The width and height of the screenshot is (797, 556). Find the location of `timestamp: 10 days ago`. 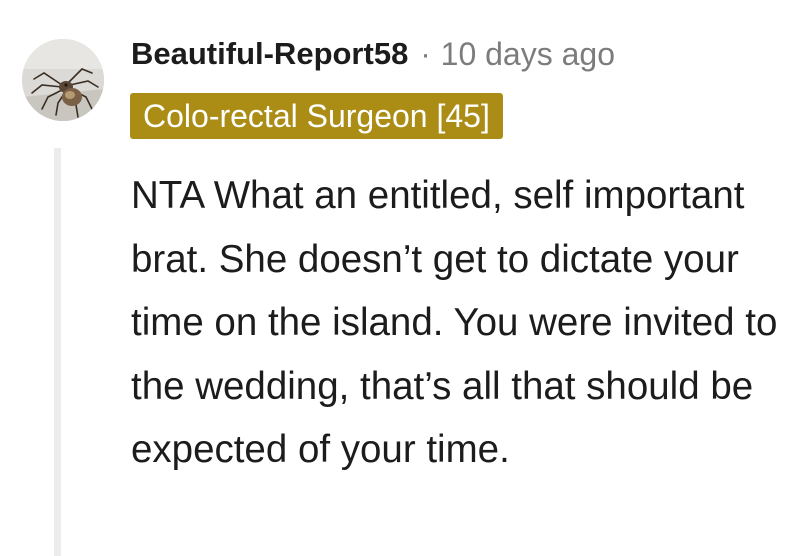

timestamp: 10 days ago is located at coordinates (528, 54).